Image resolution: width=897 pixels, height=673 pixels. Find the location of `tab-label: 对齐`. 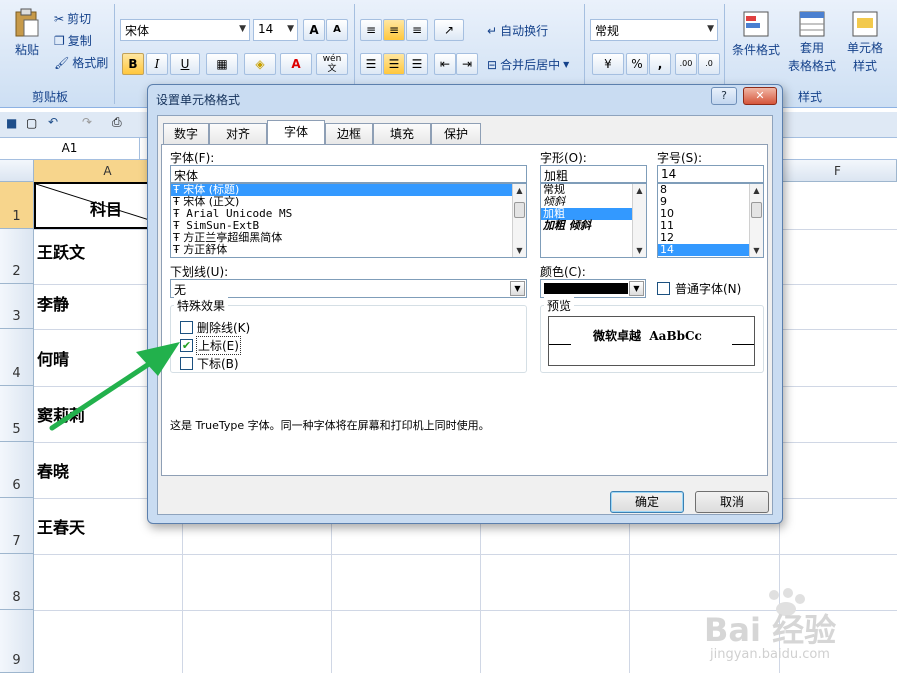

tab-label: 对齐 is located at coordinates (237, 134).